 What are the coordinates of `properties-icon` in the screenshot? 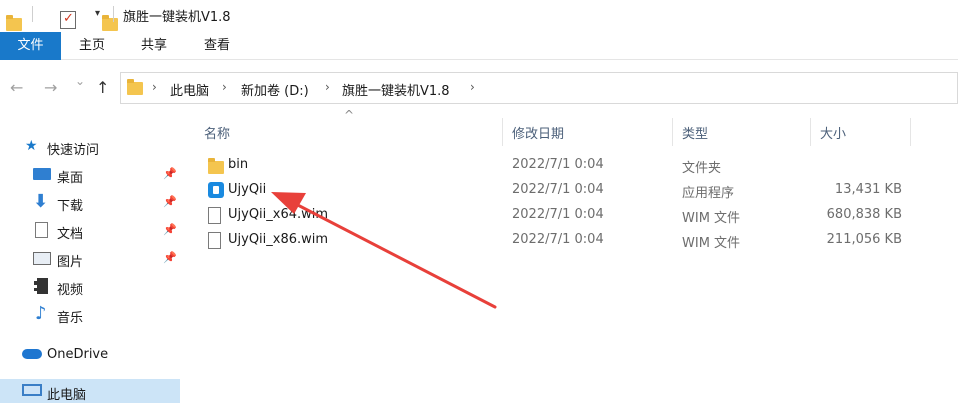 It's located at (68, 20).